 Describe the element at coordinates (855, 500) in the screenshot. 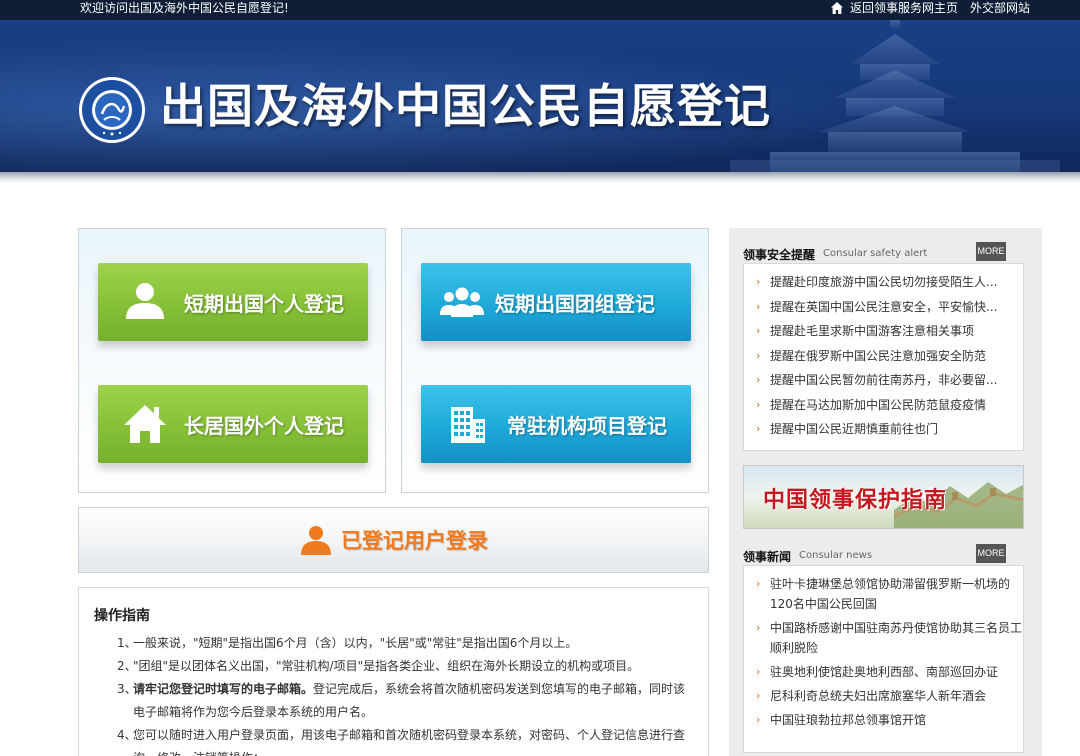

I see `protection-guide-label: 中国领事保护指南` at that location.